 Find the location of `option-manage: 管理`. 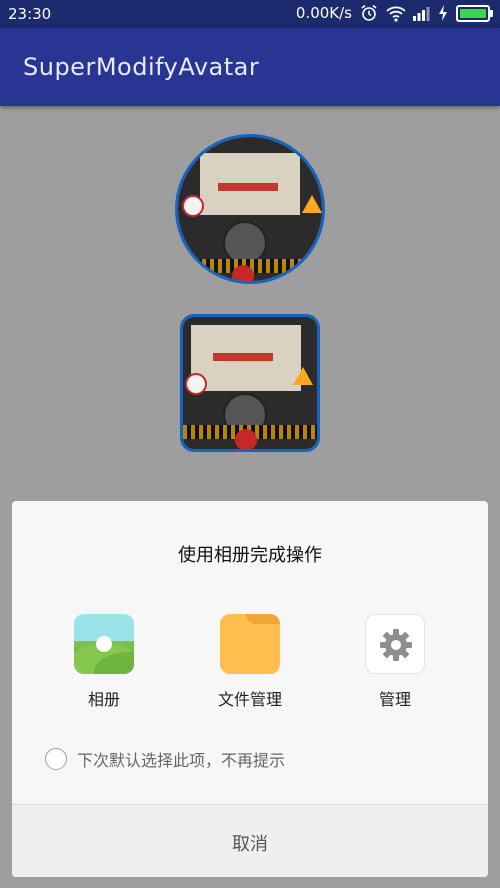

option-manage: 管理 is located at coordinates (395, 662).